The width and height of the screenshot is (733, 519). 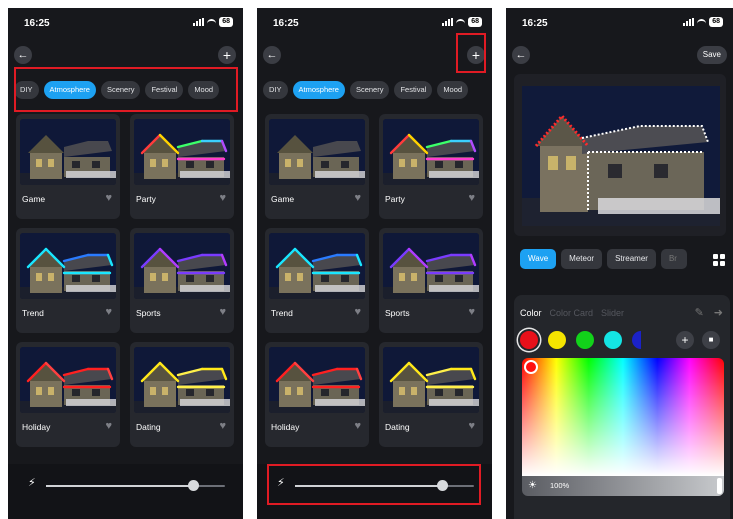 What do you see at coordinates (718, 312) in the screenshot?
I see `arrow-right-icon: ➜` at bounding box center [718, 312].